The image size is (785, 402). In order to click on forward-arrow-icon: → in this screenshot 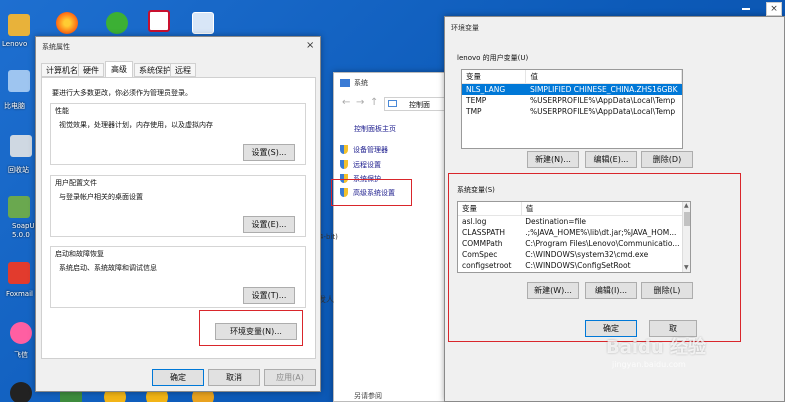, I will do `click(360, 102)`.